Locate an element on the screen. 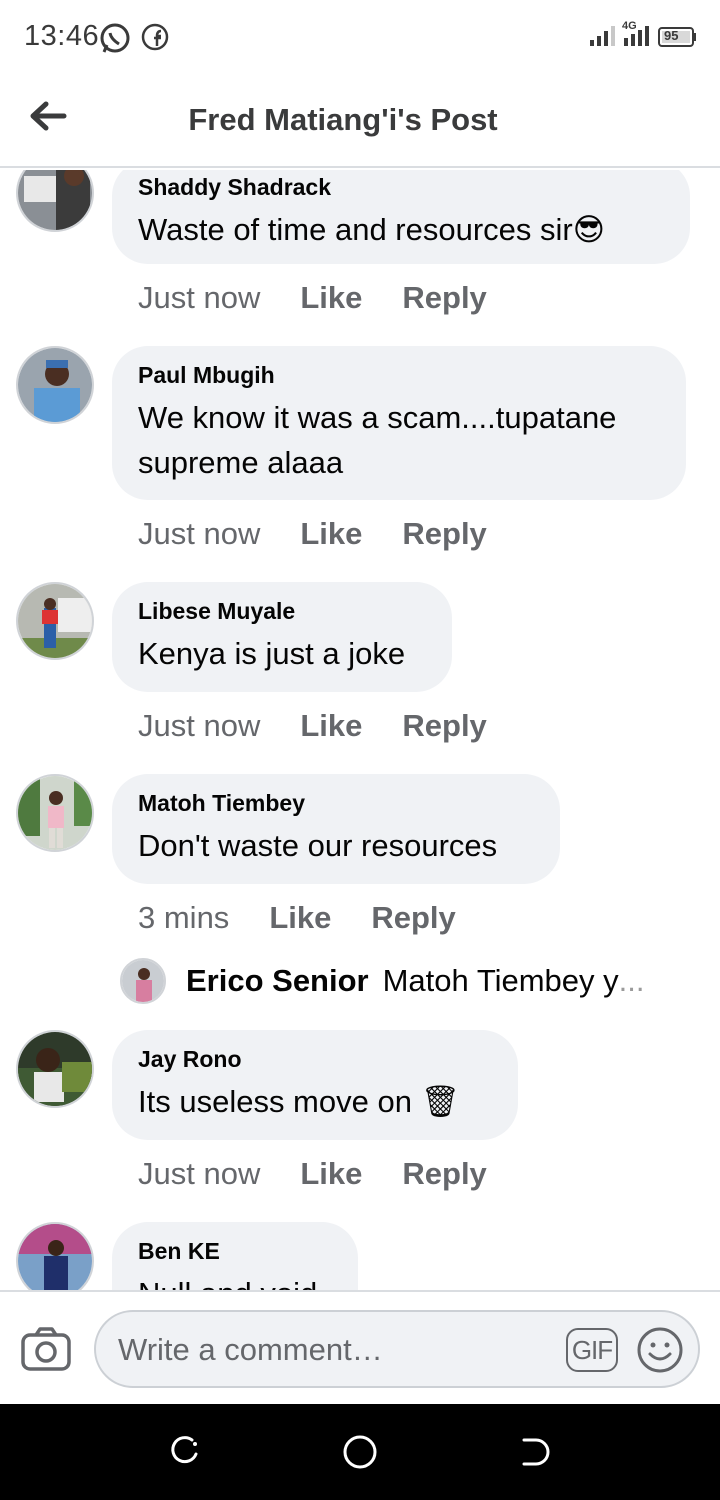  comment-bubble: Ben KE Null and void is located at coordinates (235, 1256).